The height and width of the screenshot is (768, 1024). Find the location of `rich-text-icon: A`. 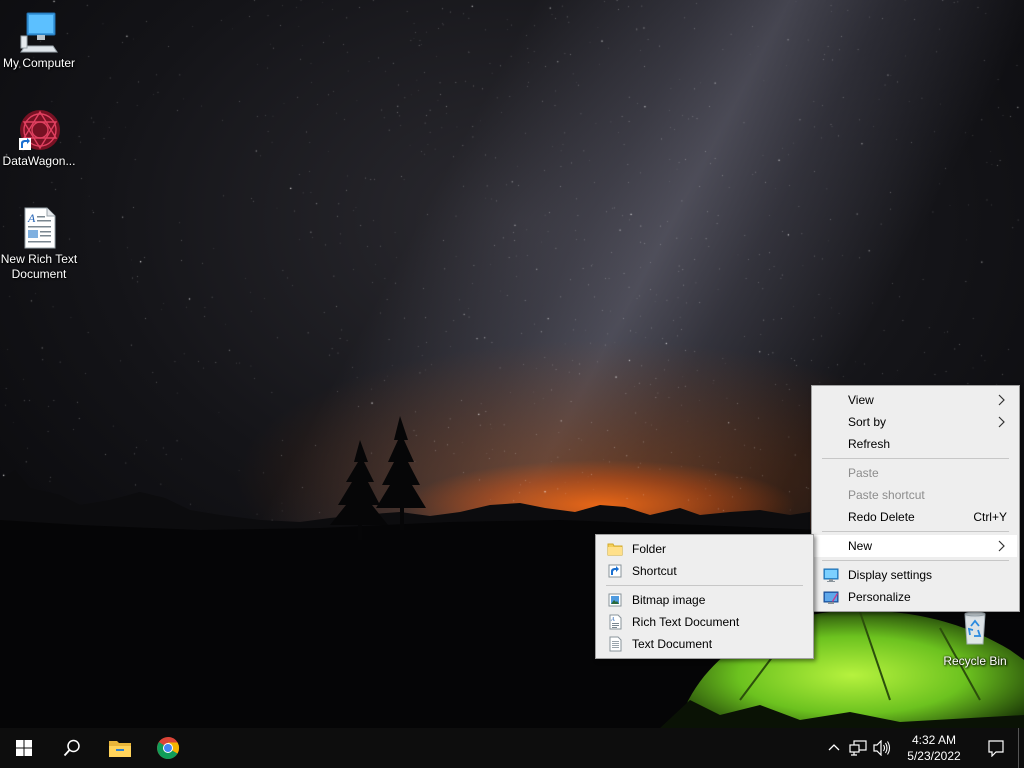

rich-text-icon: A is located at coordinates (615, 622).